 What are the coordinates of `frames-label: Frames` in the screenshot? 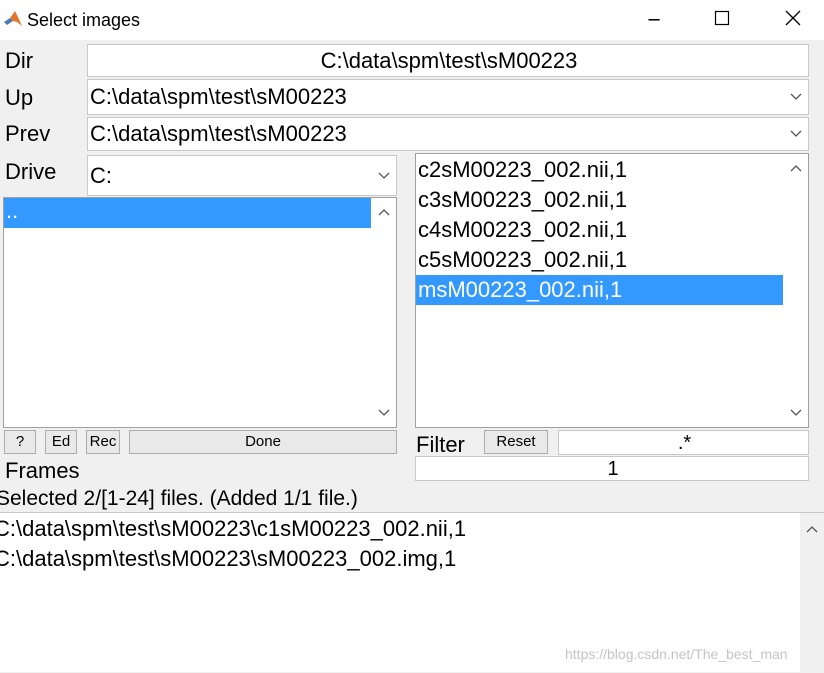 It's located at (42, 470).